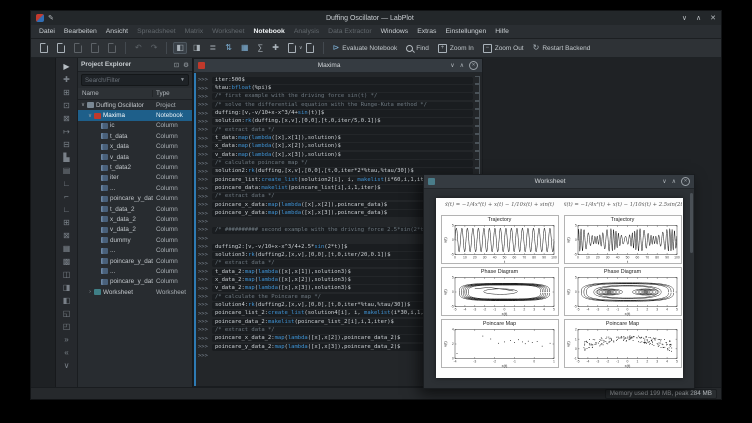 This screenshot has height=423, width=752. Describe the element at coordinates (172, 93) in the screenshot. I see `column-header-type: Type` at that location.